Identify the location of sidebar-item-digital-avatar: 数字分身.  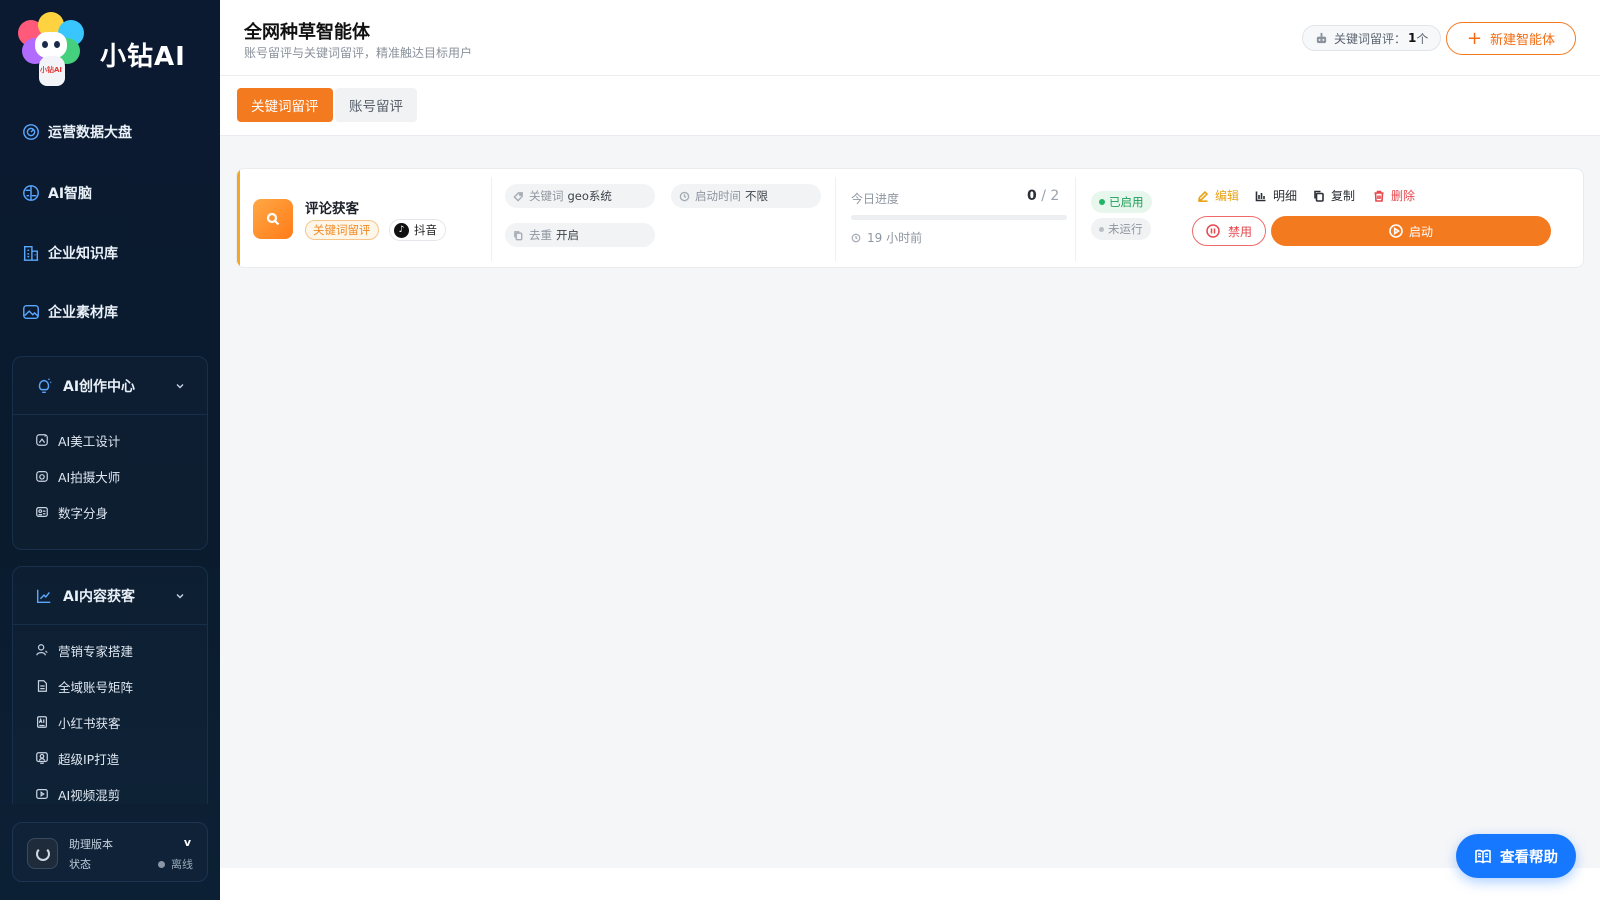
(110, 512).